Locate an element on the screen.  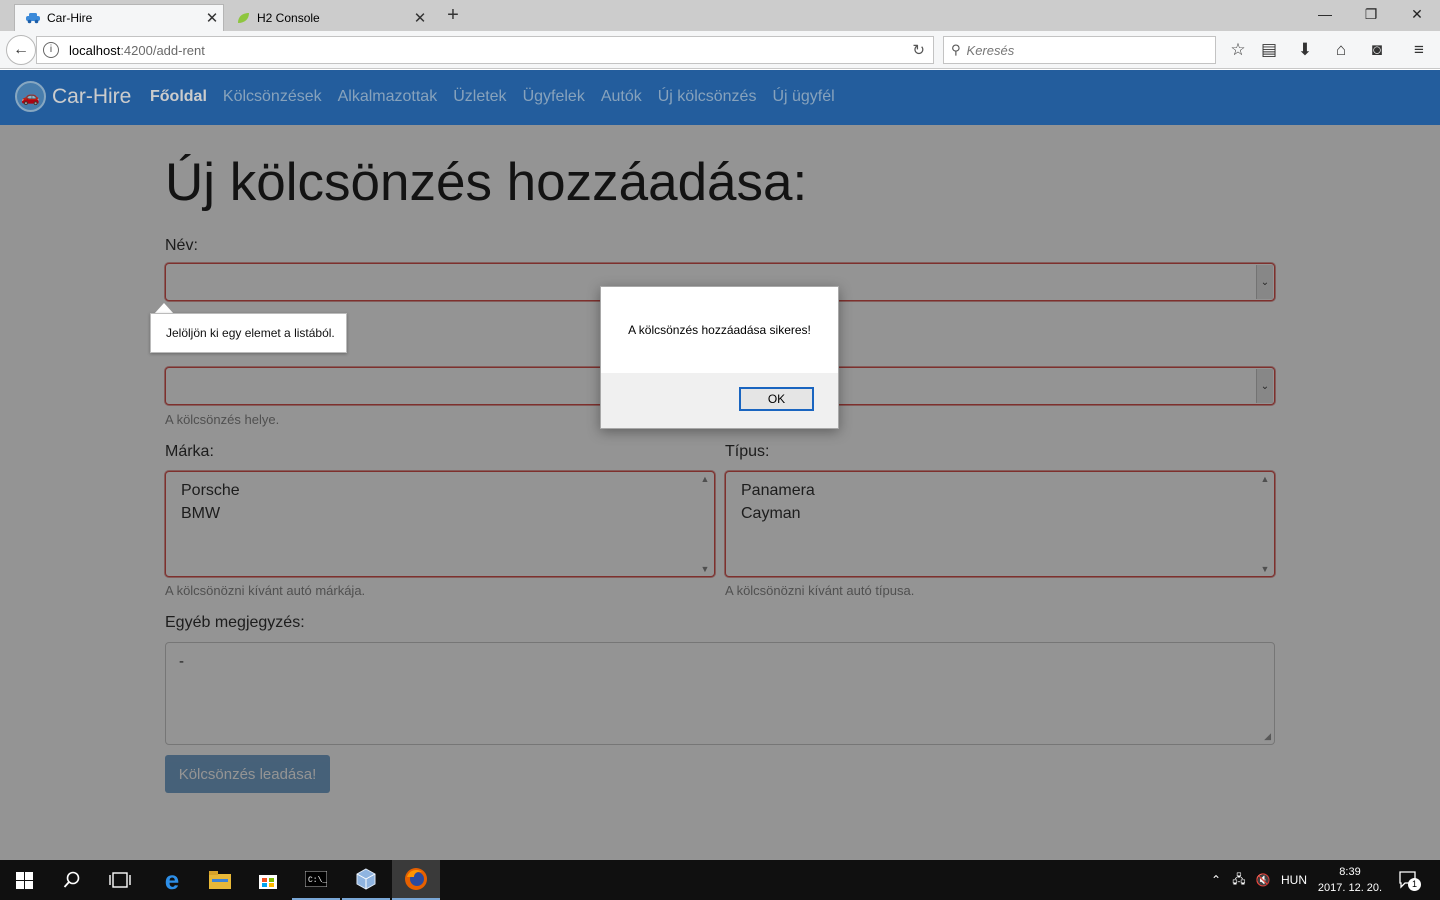
modal-backdrop-top is located at coordinates (720, 97).